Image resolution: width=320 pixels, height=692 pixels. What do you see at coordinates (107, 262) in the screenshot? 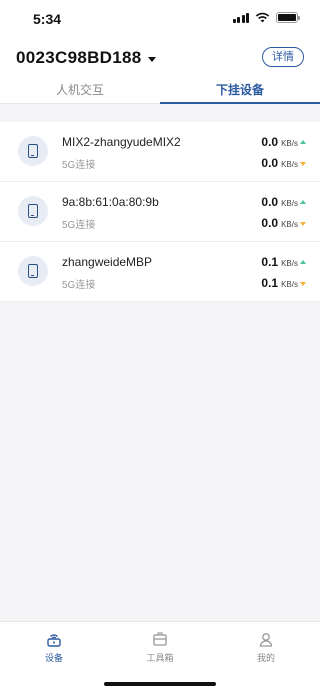
I see `device-name: zhangweideMBP` at bounding box center [107, 262].